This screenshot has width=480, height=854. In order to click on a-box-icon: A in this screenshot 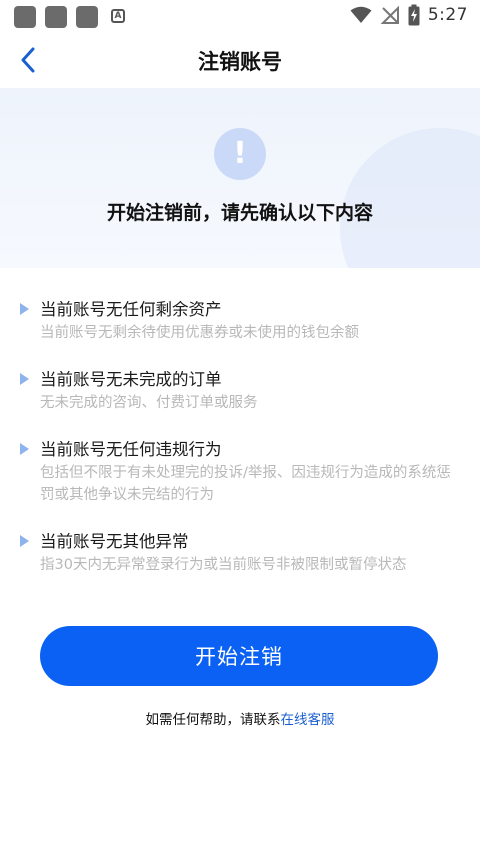, I will do `click(118, 17)`.